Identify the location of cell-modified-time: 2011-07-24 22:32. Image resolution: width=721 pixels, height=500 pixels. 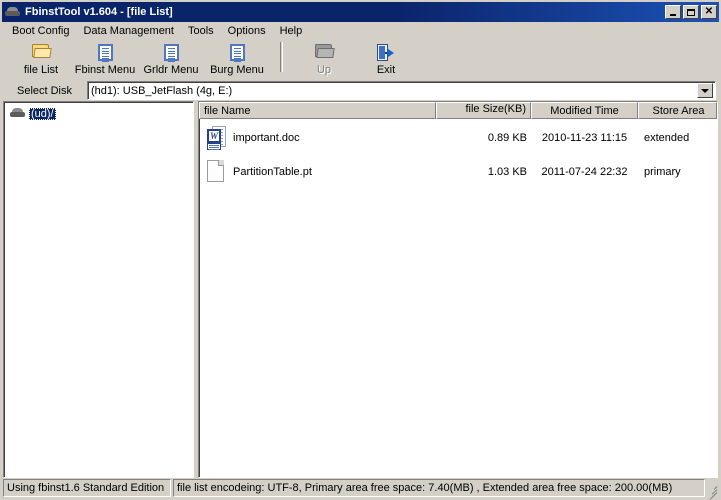
(584, 172).